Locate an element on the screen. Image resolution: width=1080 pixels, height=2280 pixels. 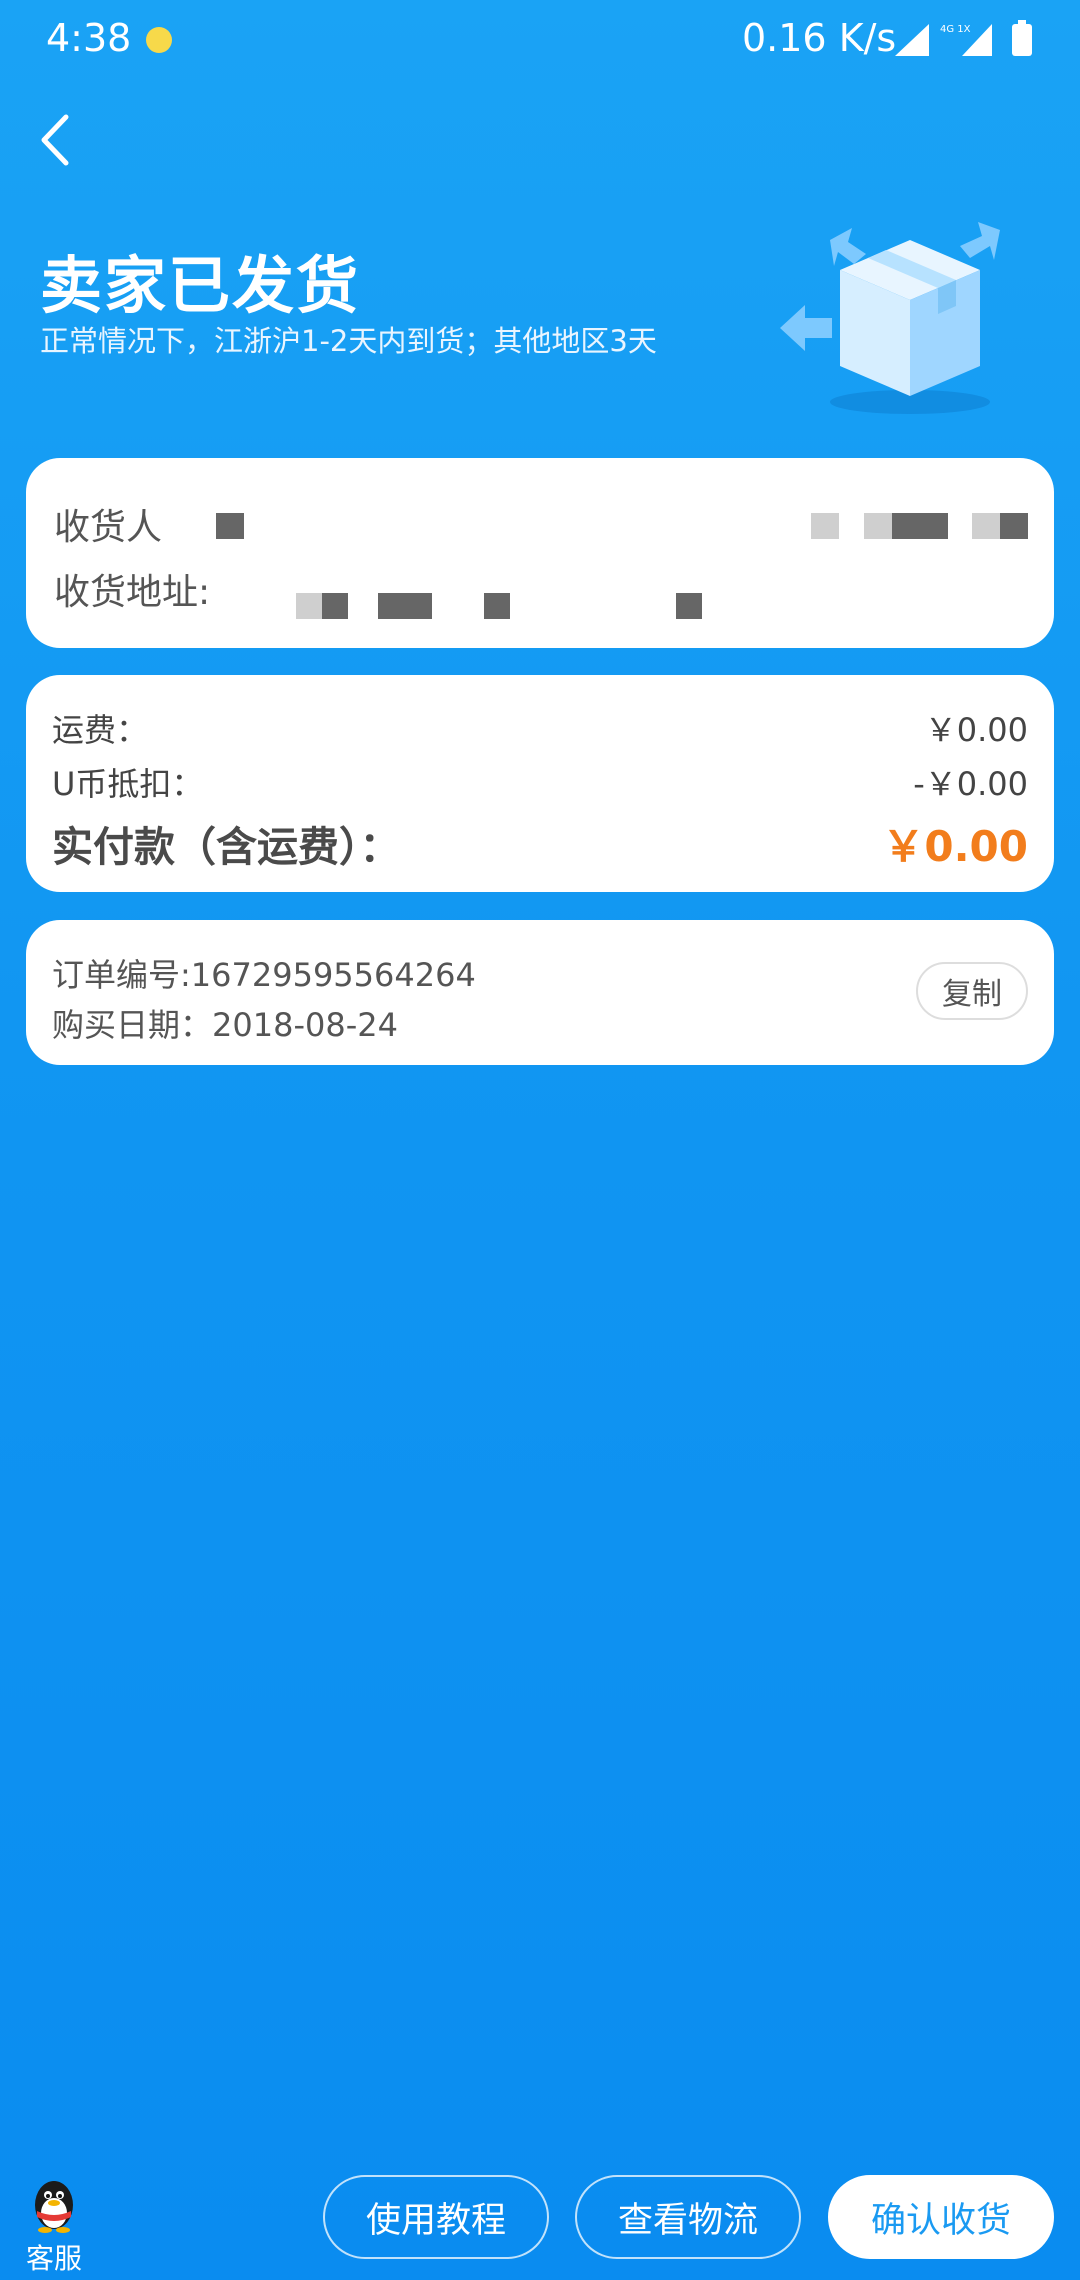
copy-order-number-button: 复制 is located at coordinates (972, 991).